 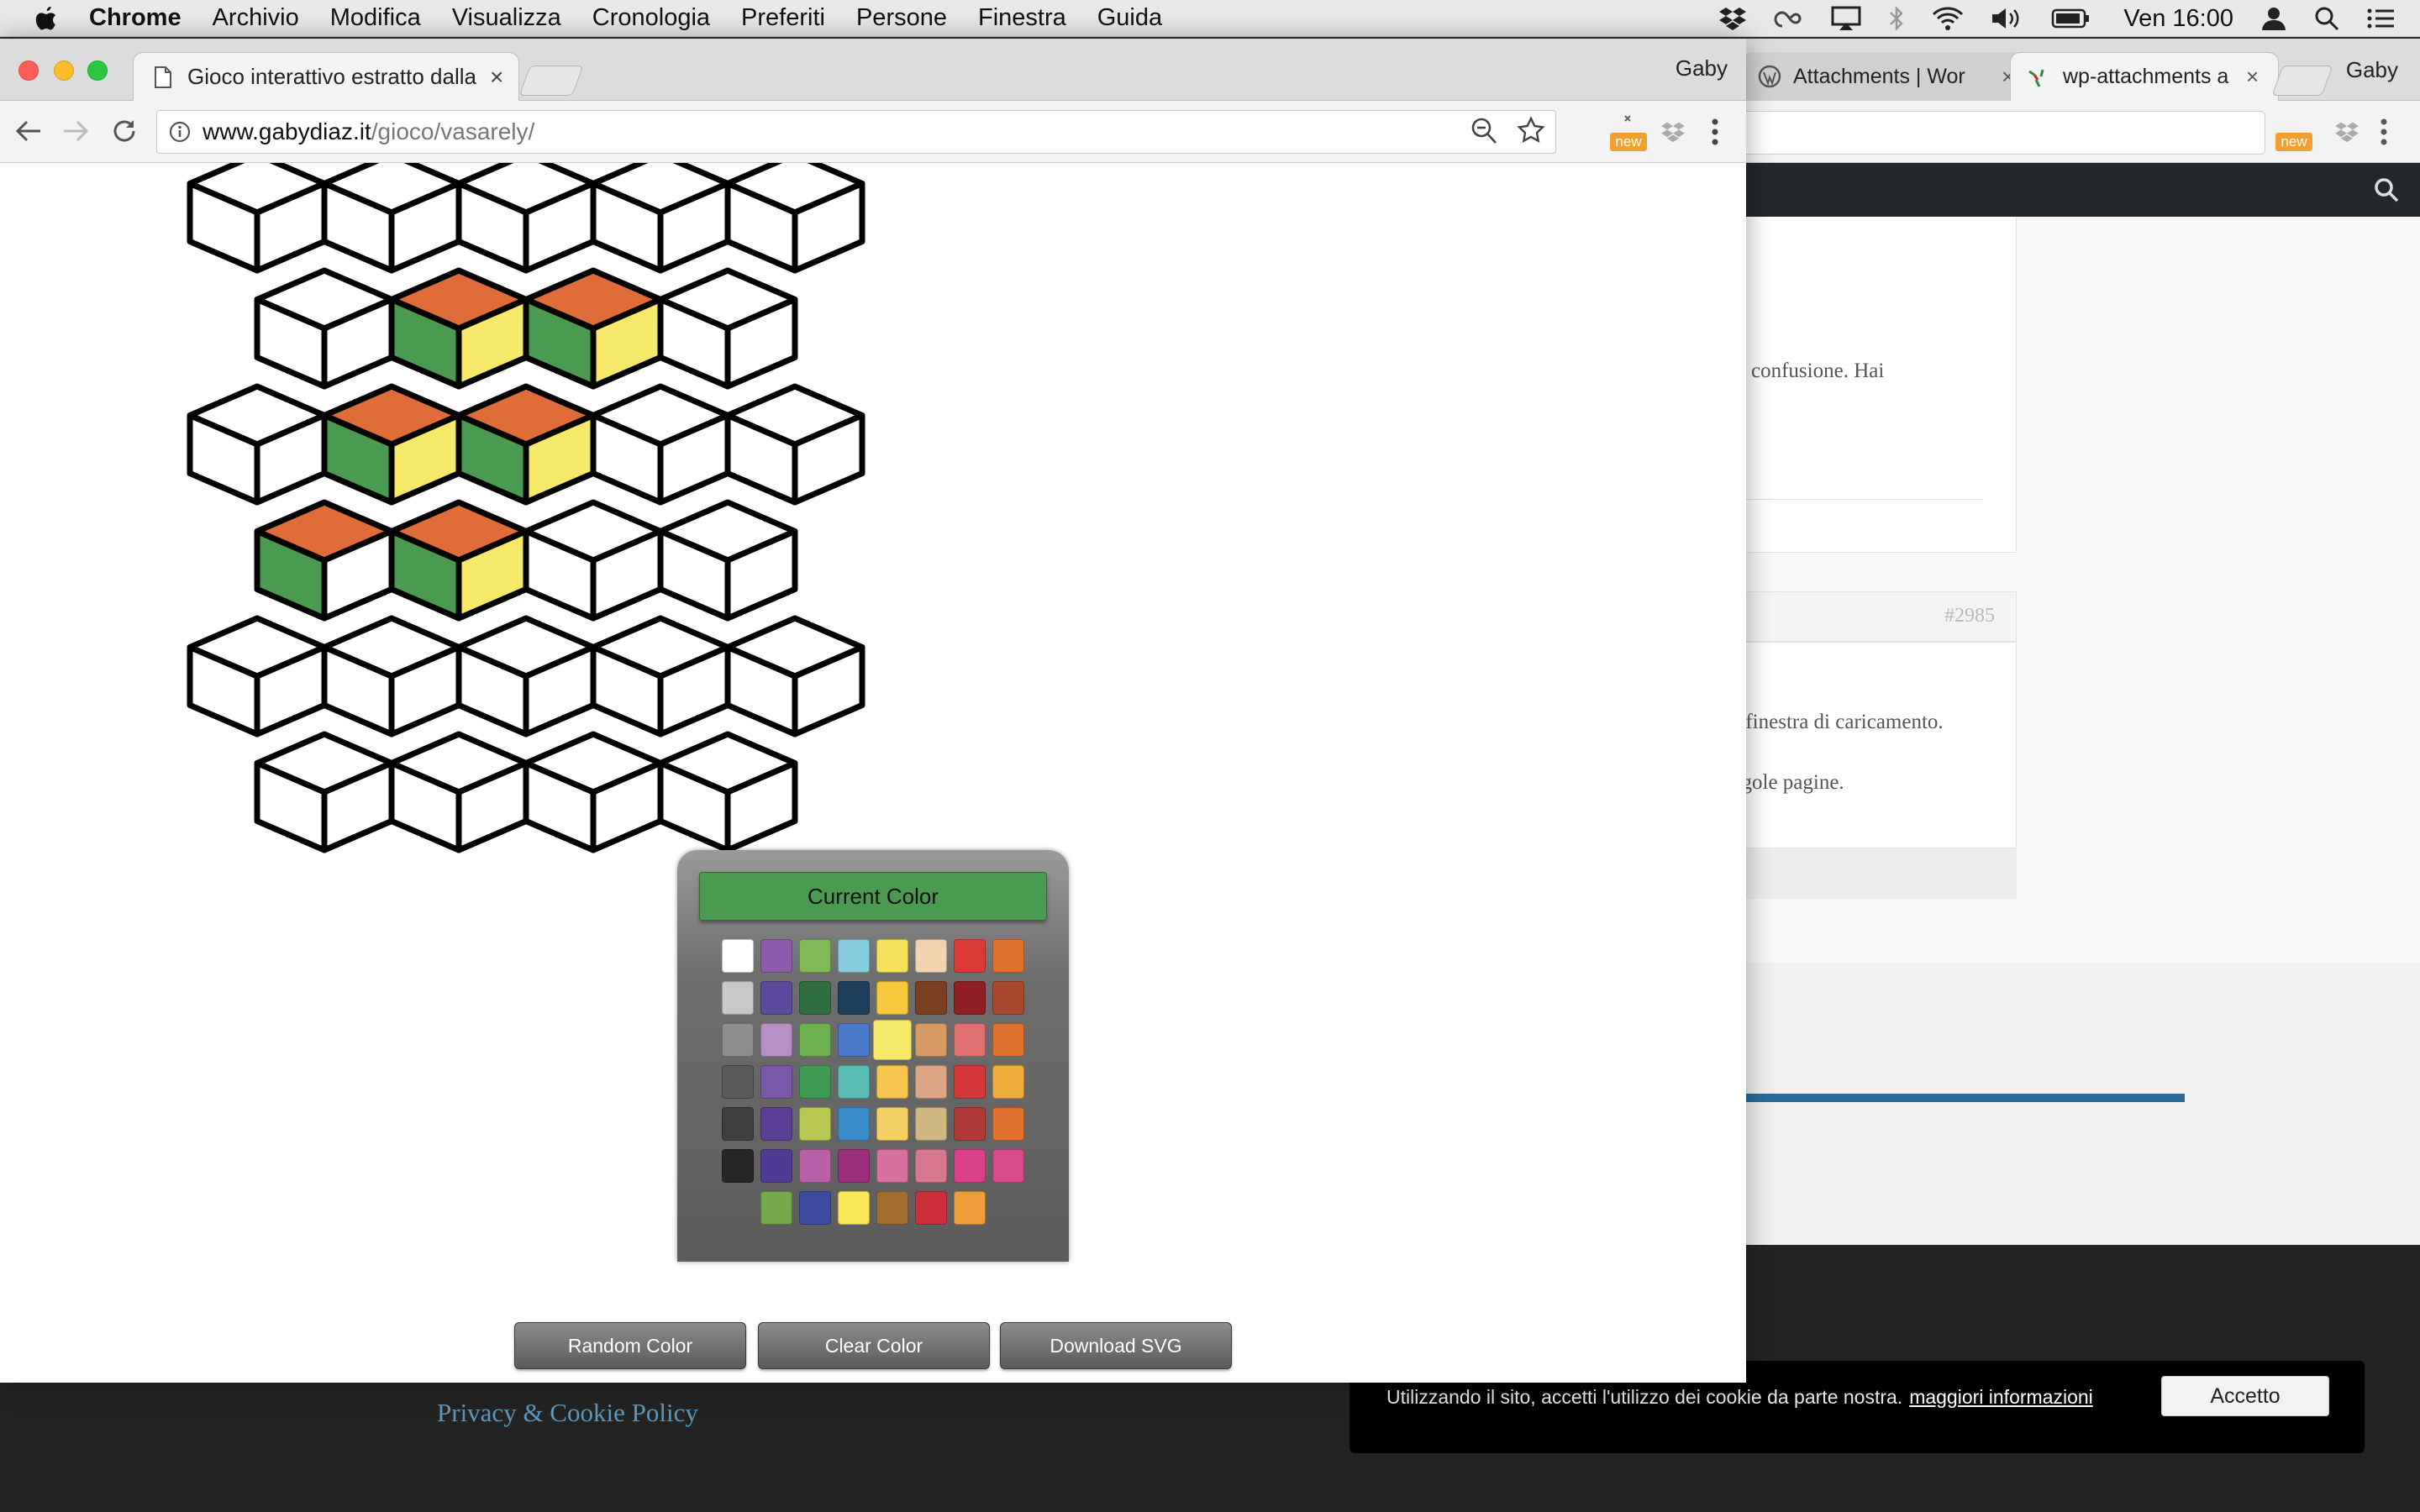 What do you see at coordinates (2145, 76) in the screenshot?
I see `background-tab-wp-attachments: wp-attachments a ×` at bounding box center [2145, 76].